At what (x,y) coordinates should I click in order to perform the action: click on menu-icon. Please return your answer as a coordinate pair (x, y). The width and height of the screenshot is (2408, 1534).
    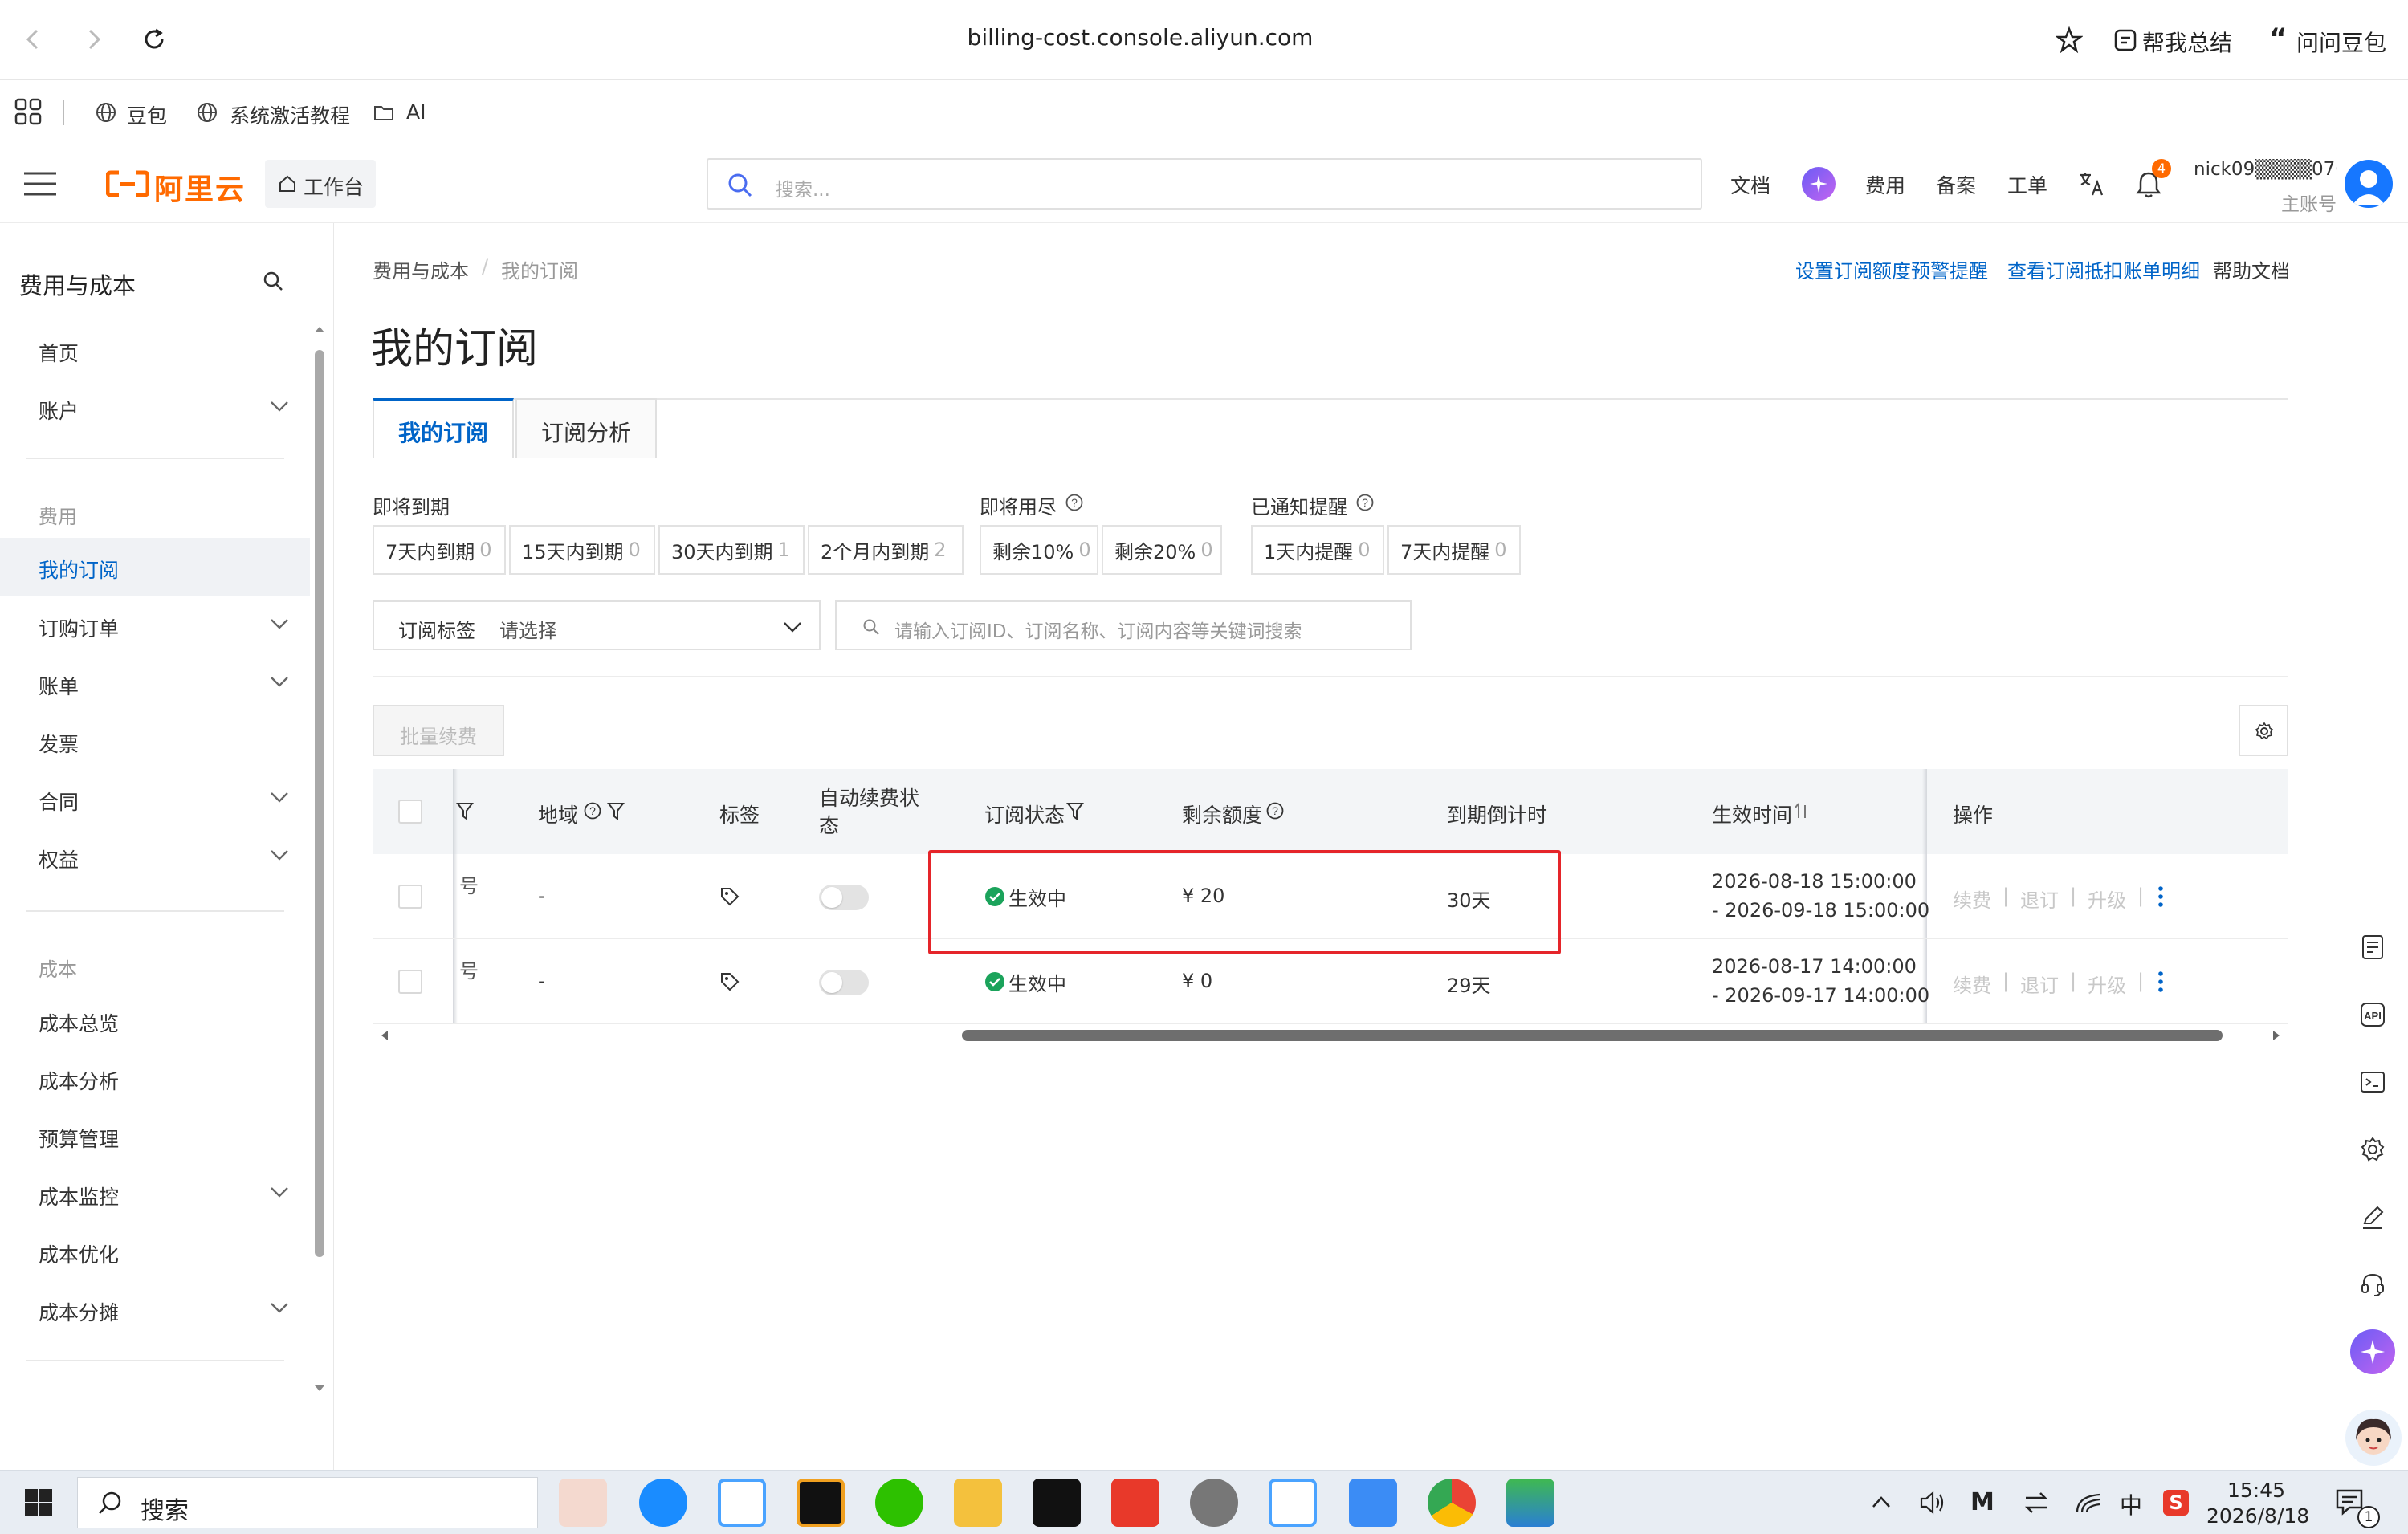
    Looking at the image, I should click on (40, 183).